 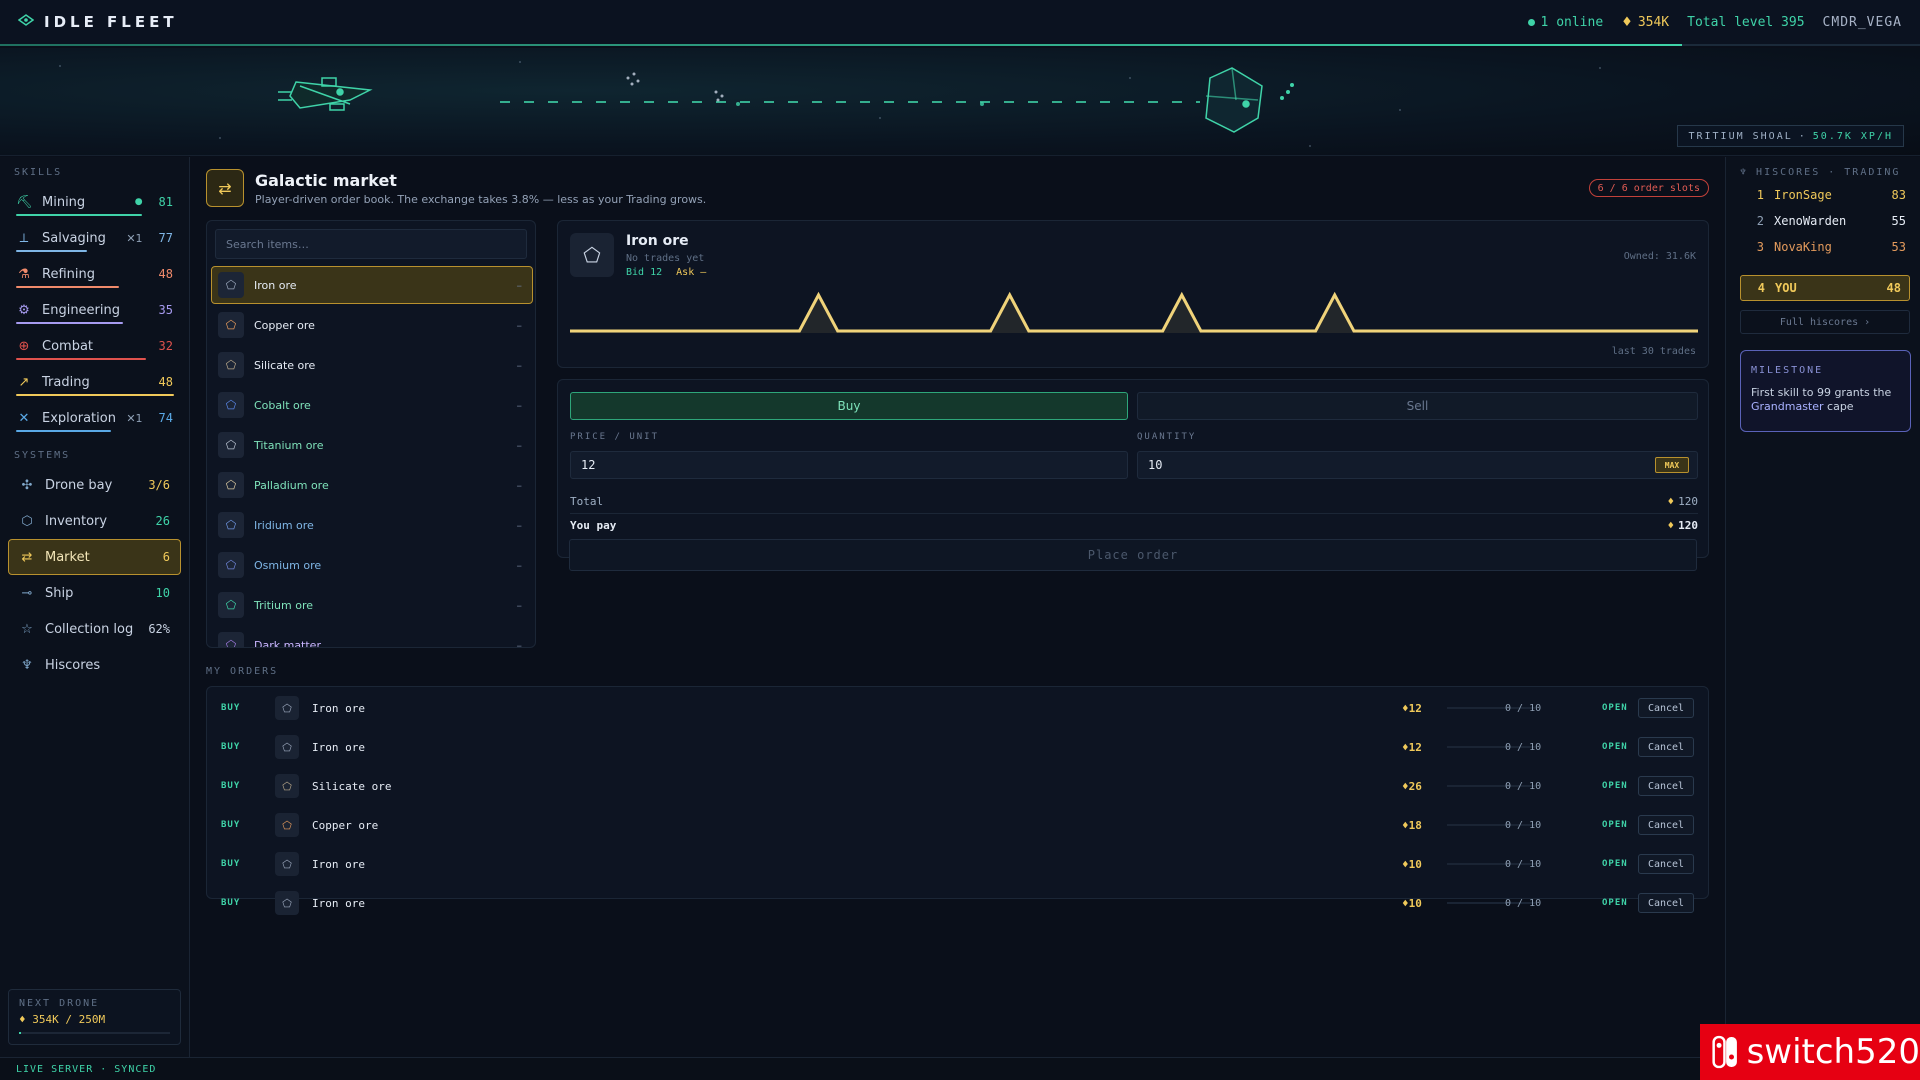 I want to click on order-side: BUY, so click(x=231, y=903).